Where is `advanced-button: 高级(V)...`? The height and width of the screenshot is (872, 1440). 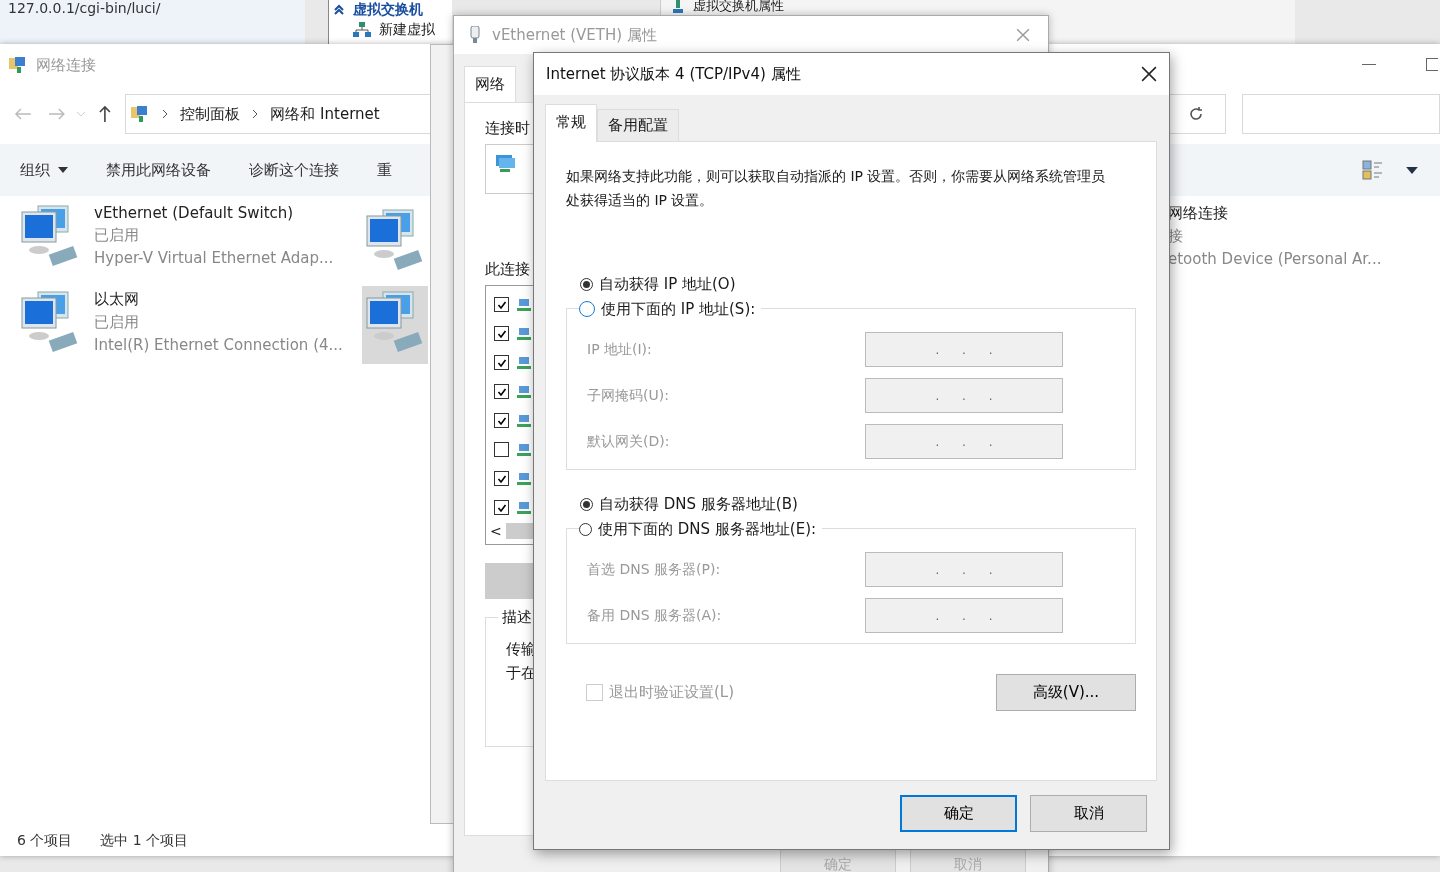
advanced-button: 高级(V)... is located at coordinates (1066, 692).